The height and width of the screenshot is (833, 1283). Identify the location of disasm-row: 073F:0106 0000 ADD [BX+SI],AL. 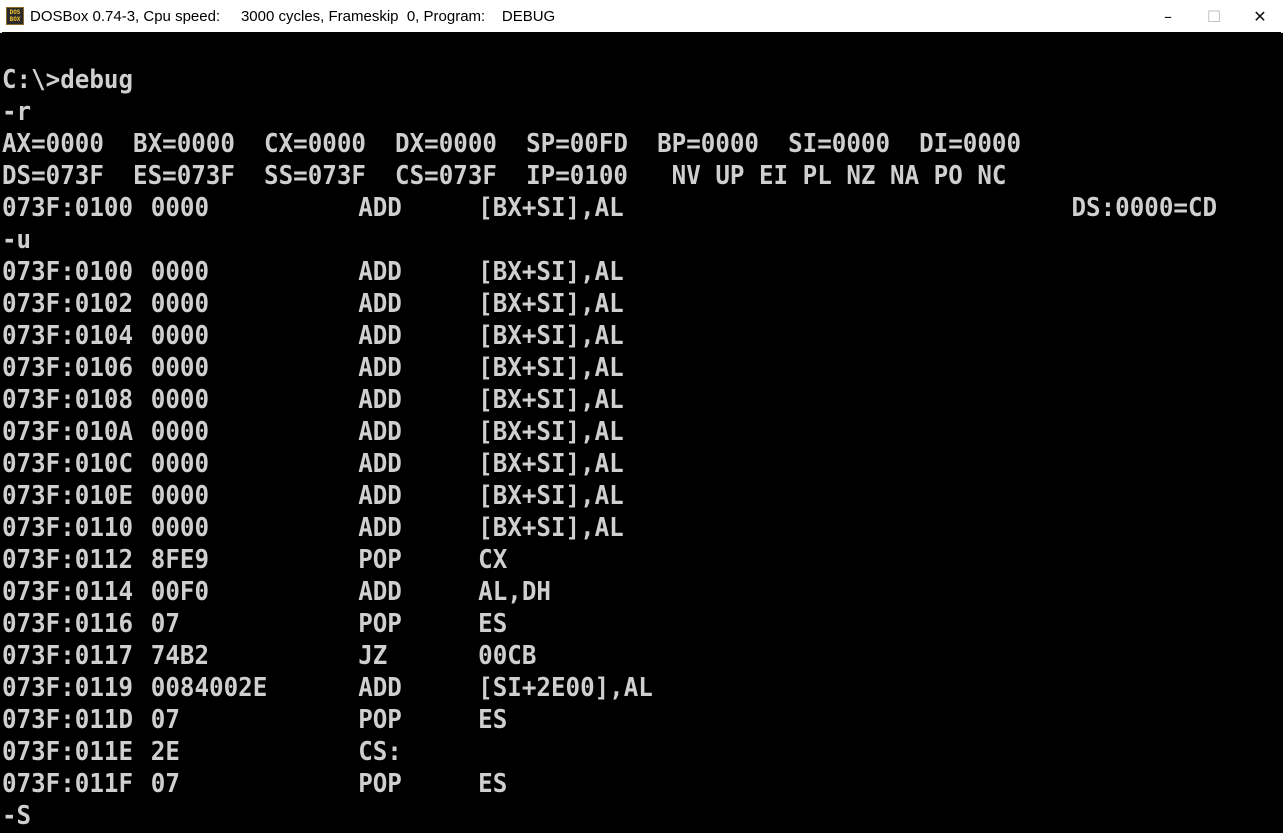
(641, 368).